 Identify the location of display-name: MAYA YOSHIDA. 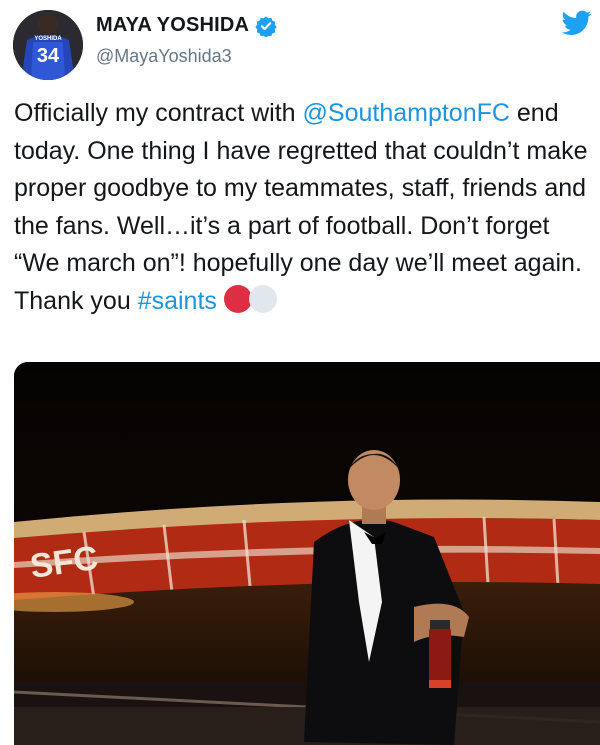
(172, 25).